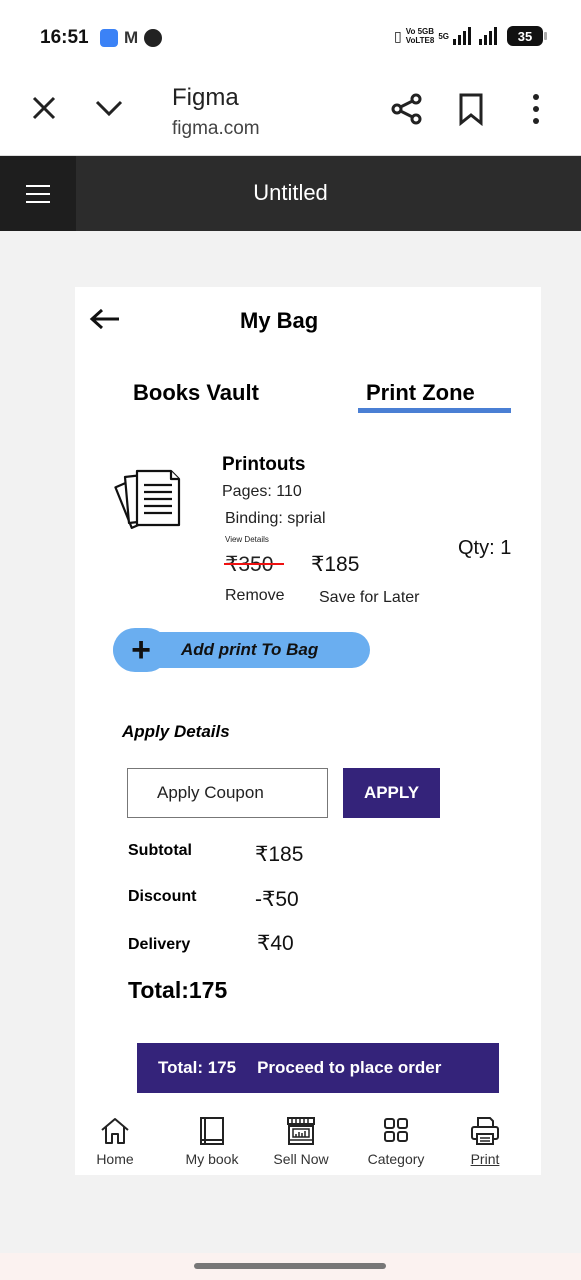 The image size is (581, 1280). I want to click on gesture-bar, so click(290, 1266).